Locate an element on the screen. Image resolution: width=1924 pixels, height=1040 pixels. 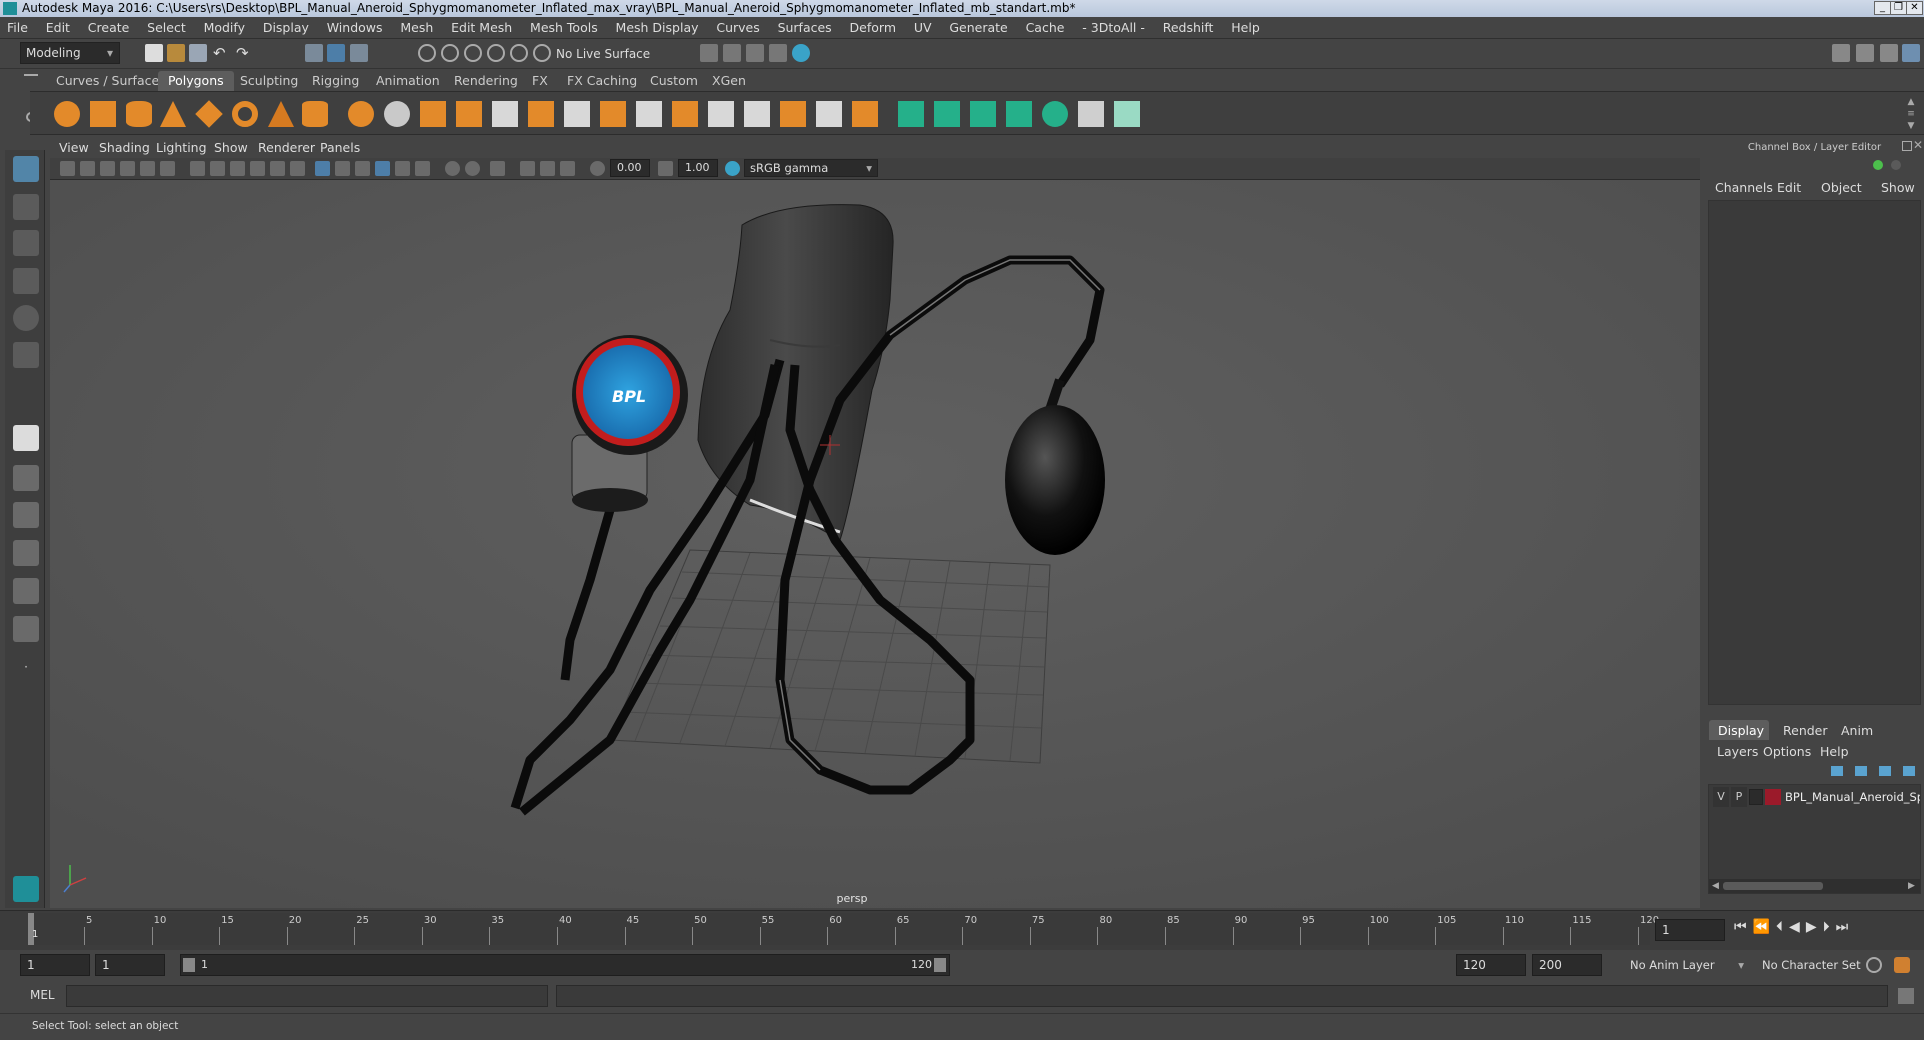
snap-surface-icon is located at coordinates (519, 53).